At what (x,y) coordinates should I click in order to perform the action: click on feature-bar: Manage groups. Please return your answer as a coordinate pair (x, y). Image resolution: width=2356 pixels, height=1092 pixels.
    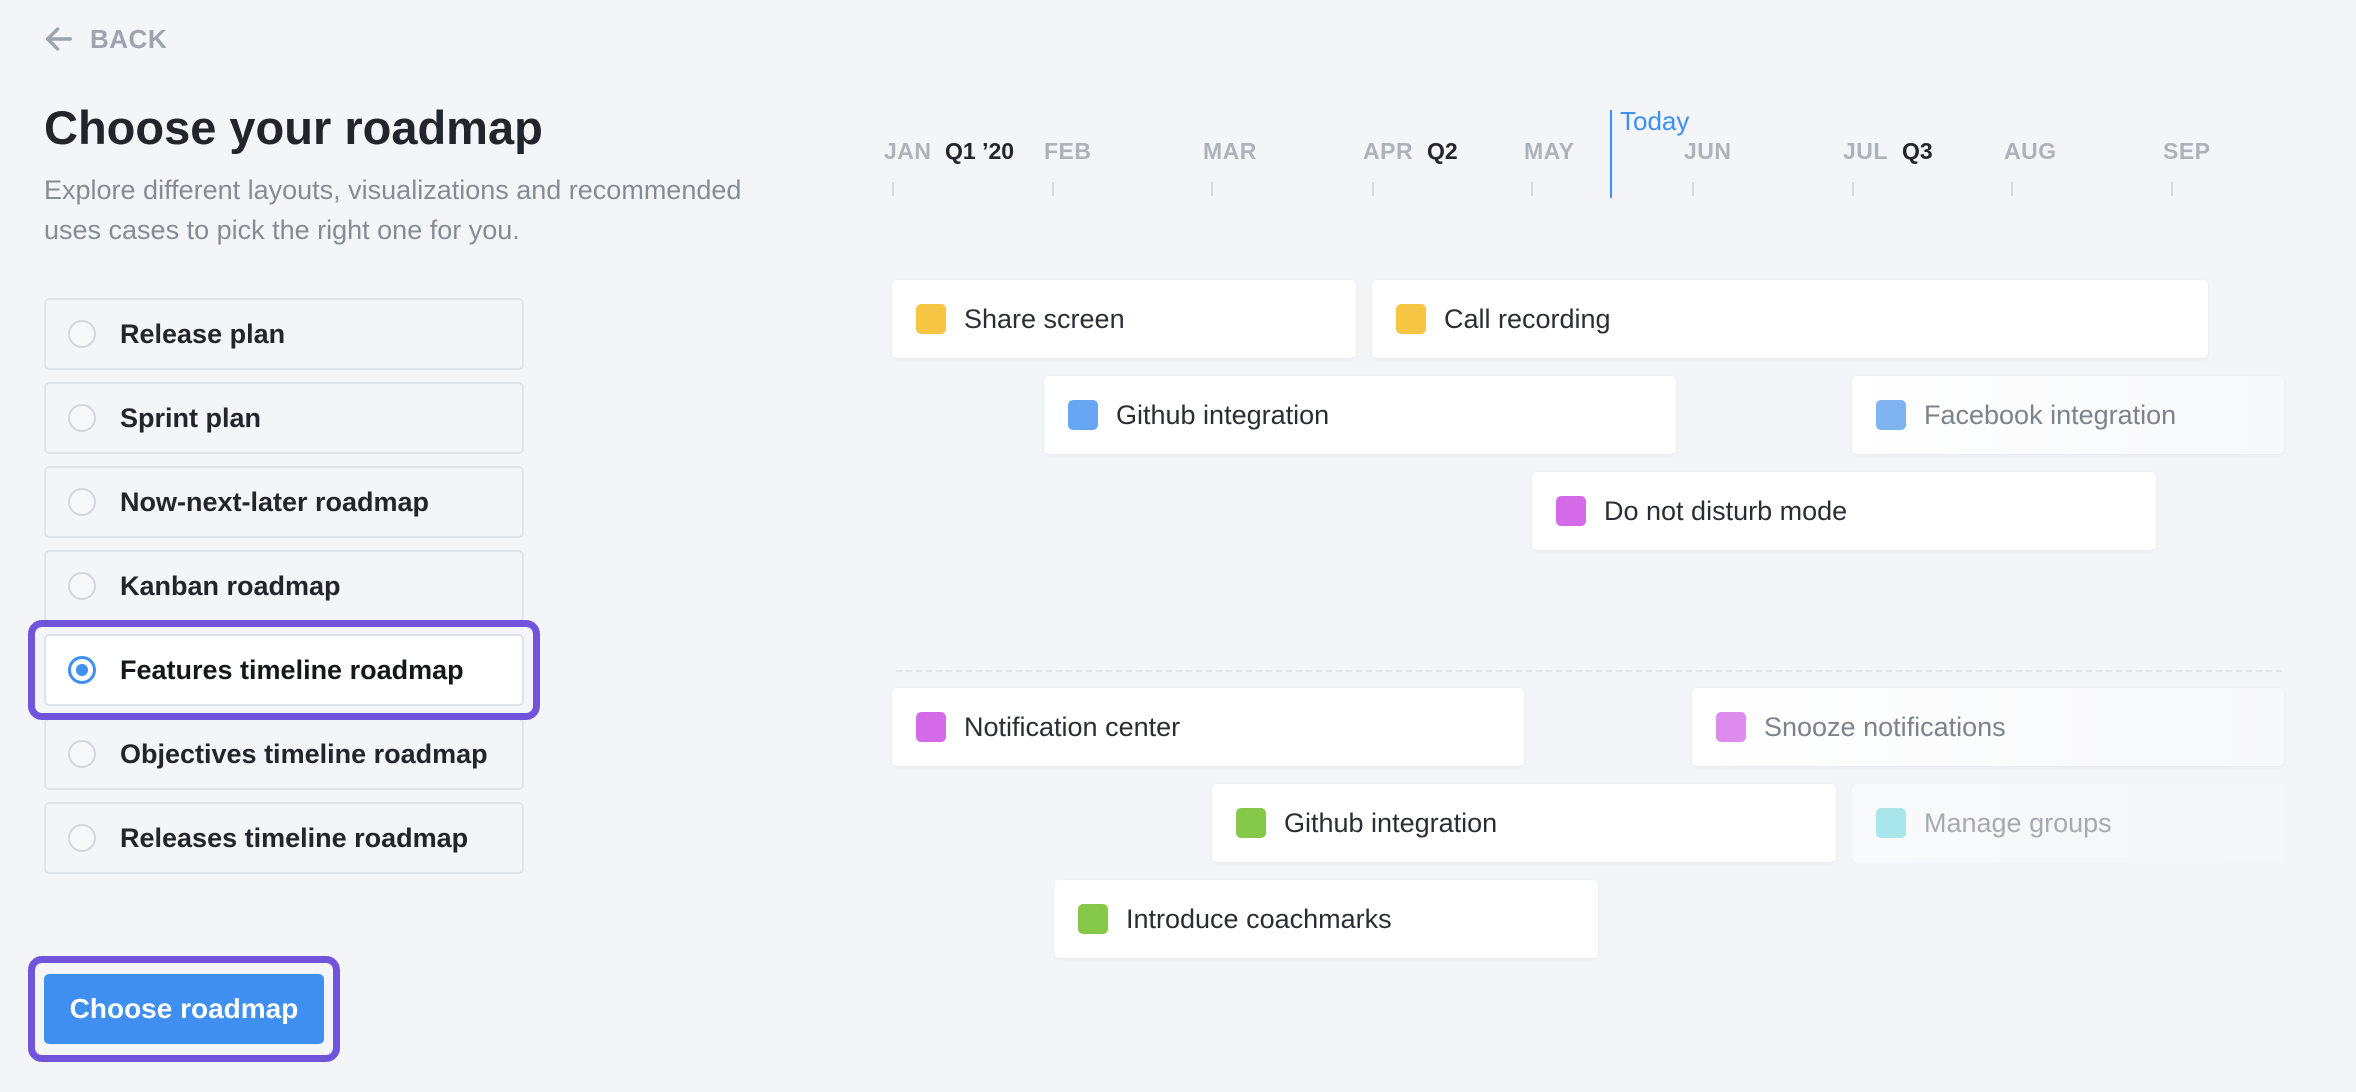
    Looking at the image, I should click on (2068, 823).